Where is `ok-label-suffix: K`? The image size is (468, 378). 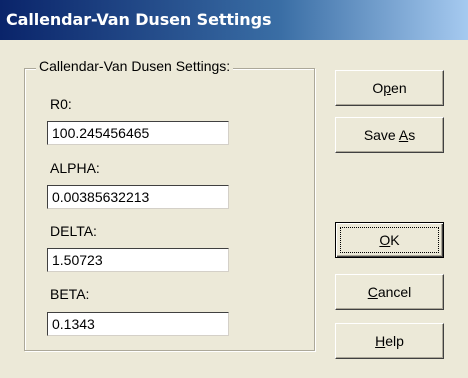
ok-label-suffix: K is located at coordinates (395, 240).